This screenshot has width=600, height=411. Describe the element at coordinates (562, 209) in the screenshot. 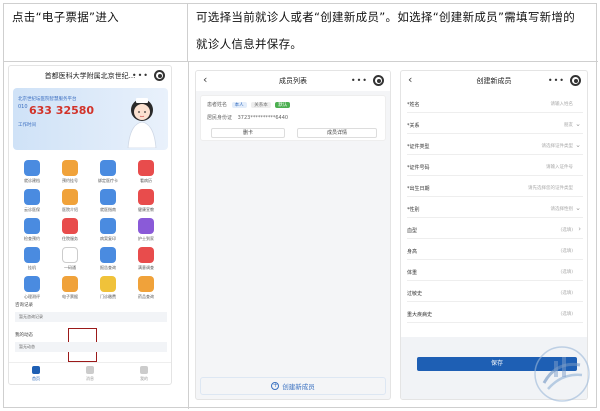

I see `field-value: 请选择性别` at that location.